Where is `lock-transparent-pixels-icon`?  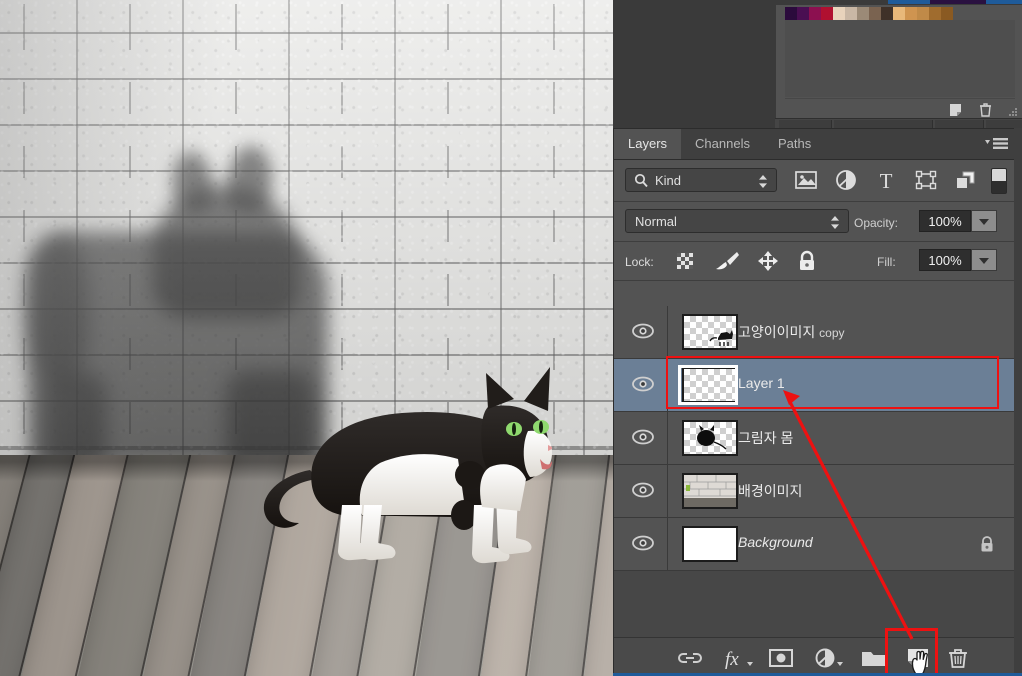
lock-transparent-pixels-icon is located at coordinates (685, 261).